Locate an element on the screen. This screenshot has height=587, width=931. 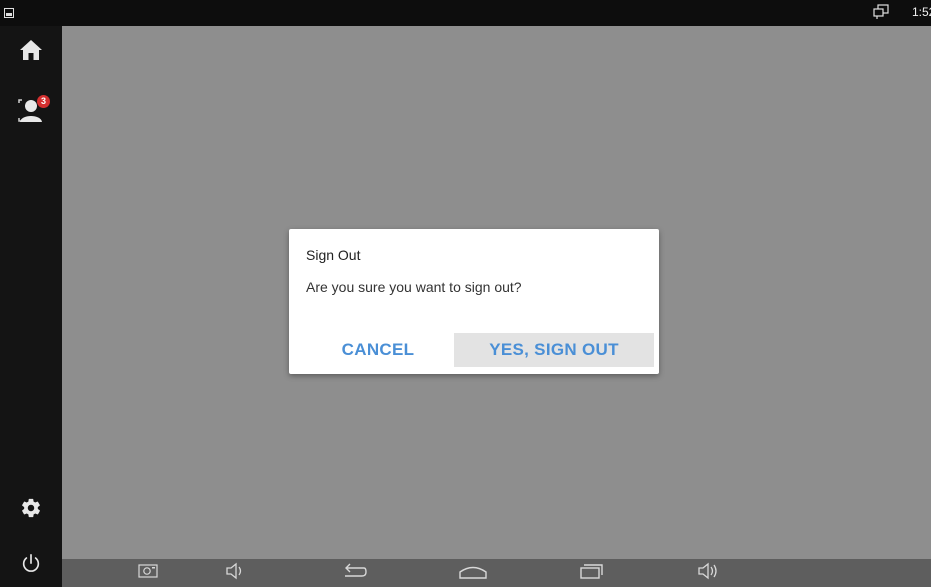
contacts-button: 3 is located at coordinates (31, 112).